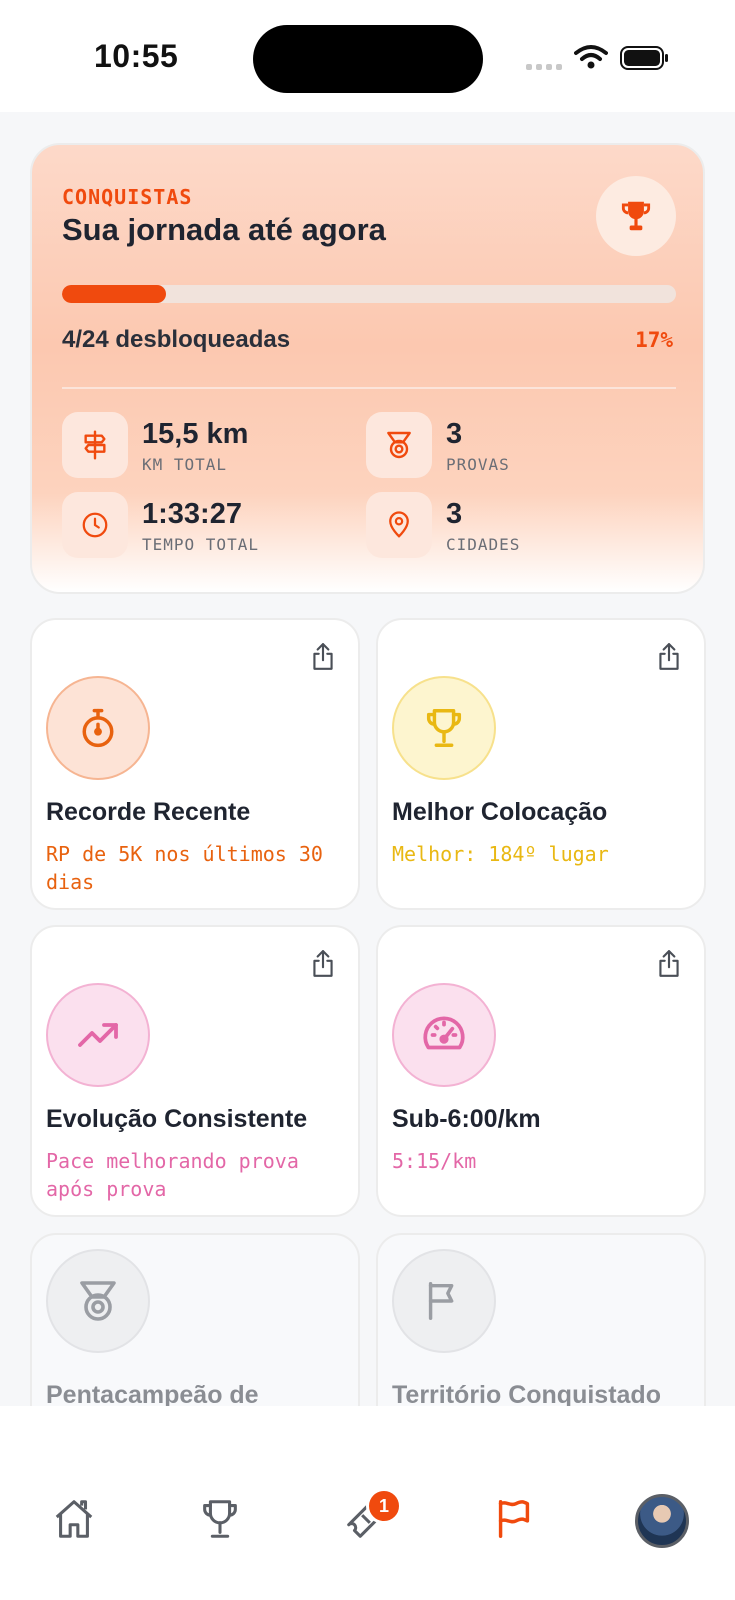 This screenshot has height=1600, width=735. What do you see at coordinates (369, 388) in the screenshot?
I see `divider` at bounding box center [369, 388].